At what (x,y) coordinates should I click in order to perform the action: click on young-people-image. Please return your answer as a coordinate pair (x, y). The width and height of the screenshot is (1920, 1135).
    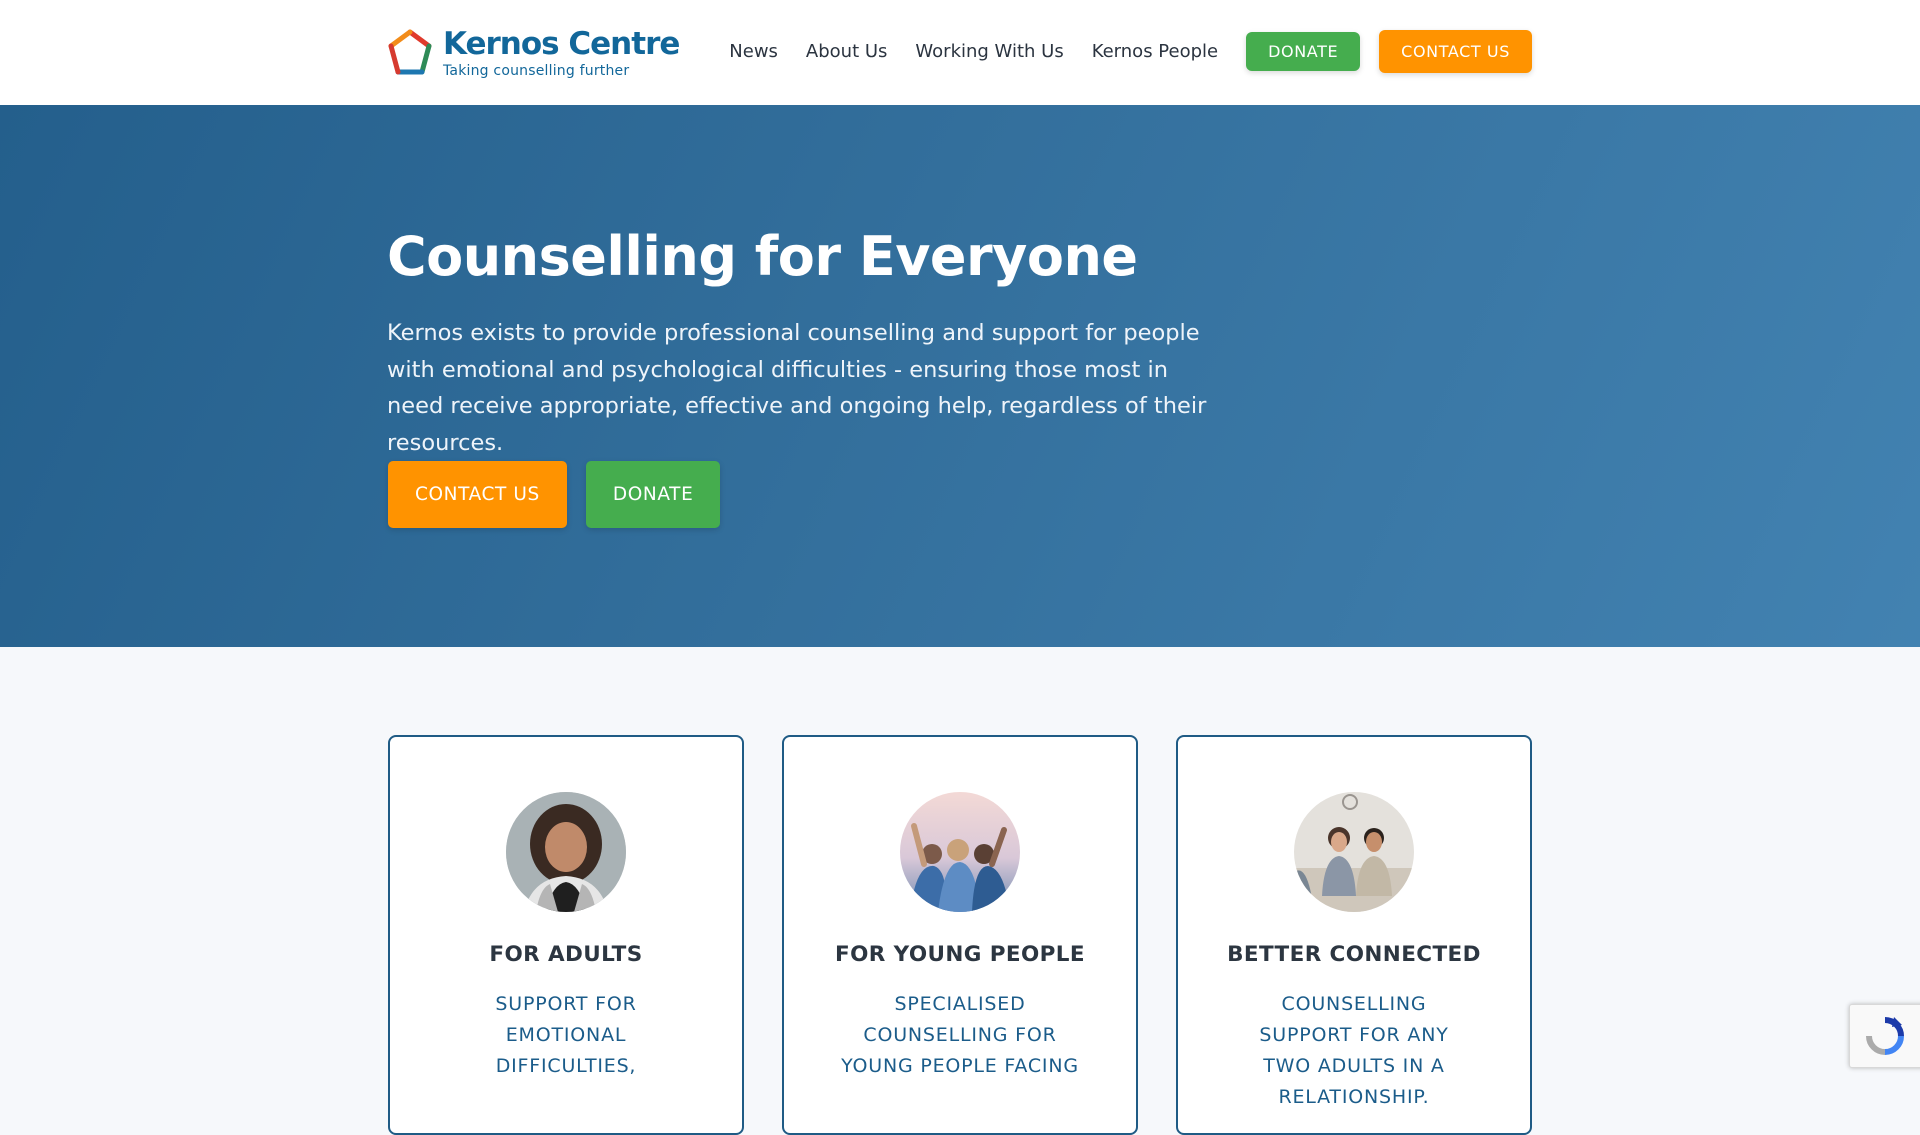
    Looking at the image, I should click on (960, 852).